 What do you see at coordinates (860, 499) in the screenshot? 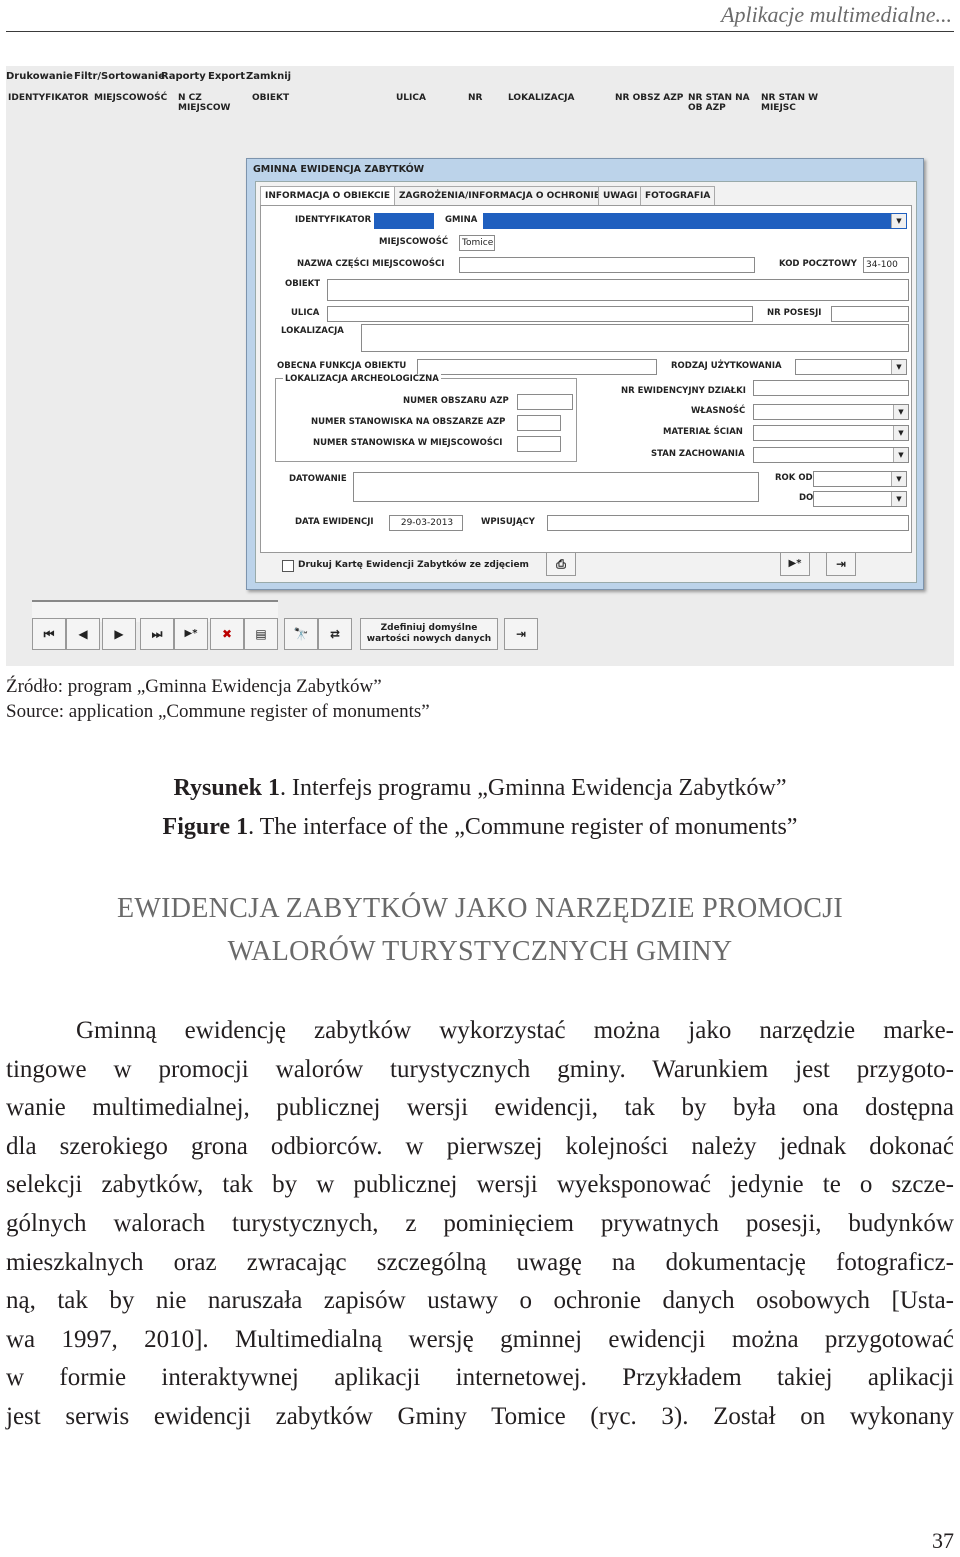
I see `do-select: ▼` at bounding box center [860, 499].